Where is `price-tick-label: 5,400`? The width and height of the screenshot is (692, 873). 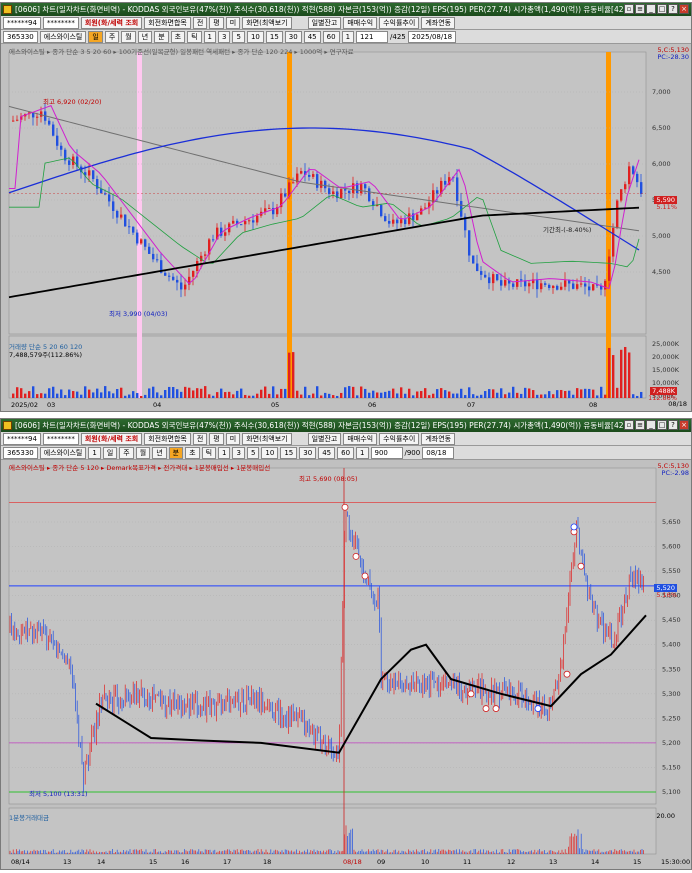 price-tick-label: 5,400 is located at coordinates (671, 645).